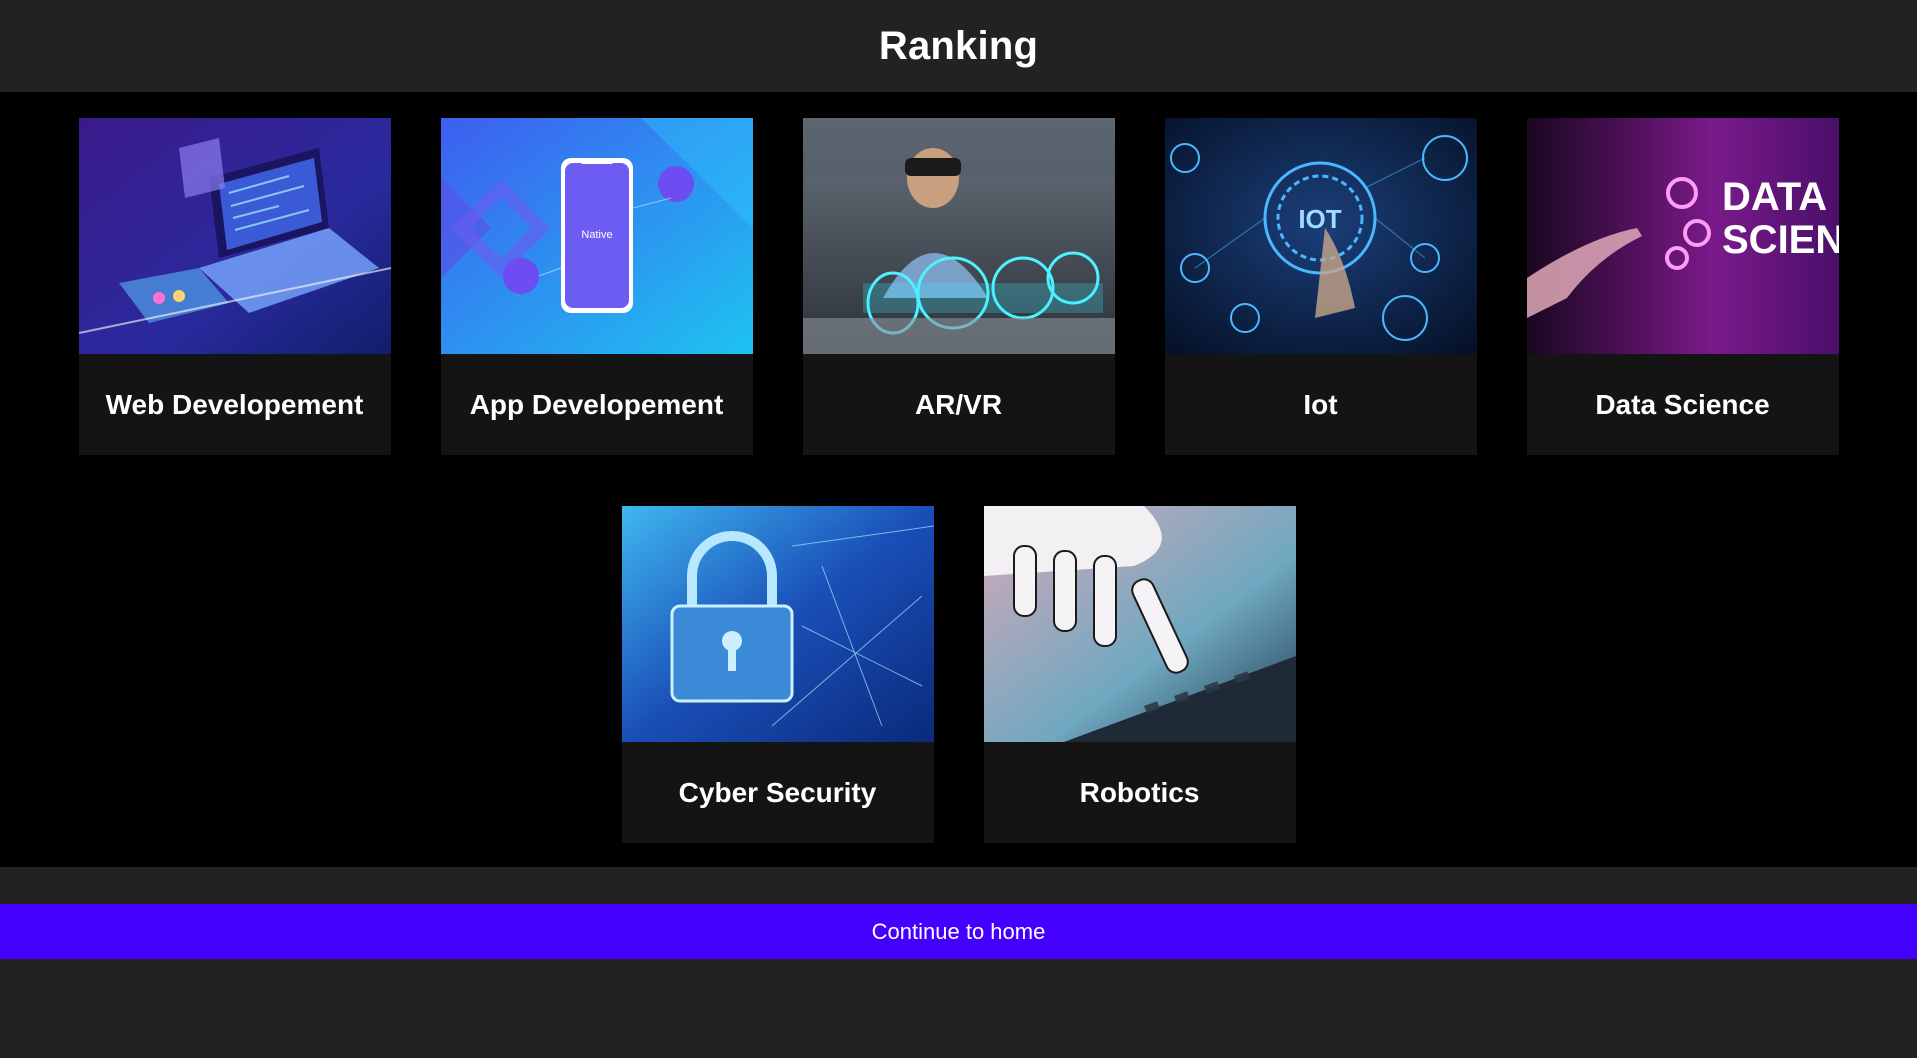 The width and height of the screenshot is (1917, 1058). I want to click on data-thumb-text: DATA, so click(1774, 197).